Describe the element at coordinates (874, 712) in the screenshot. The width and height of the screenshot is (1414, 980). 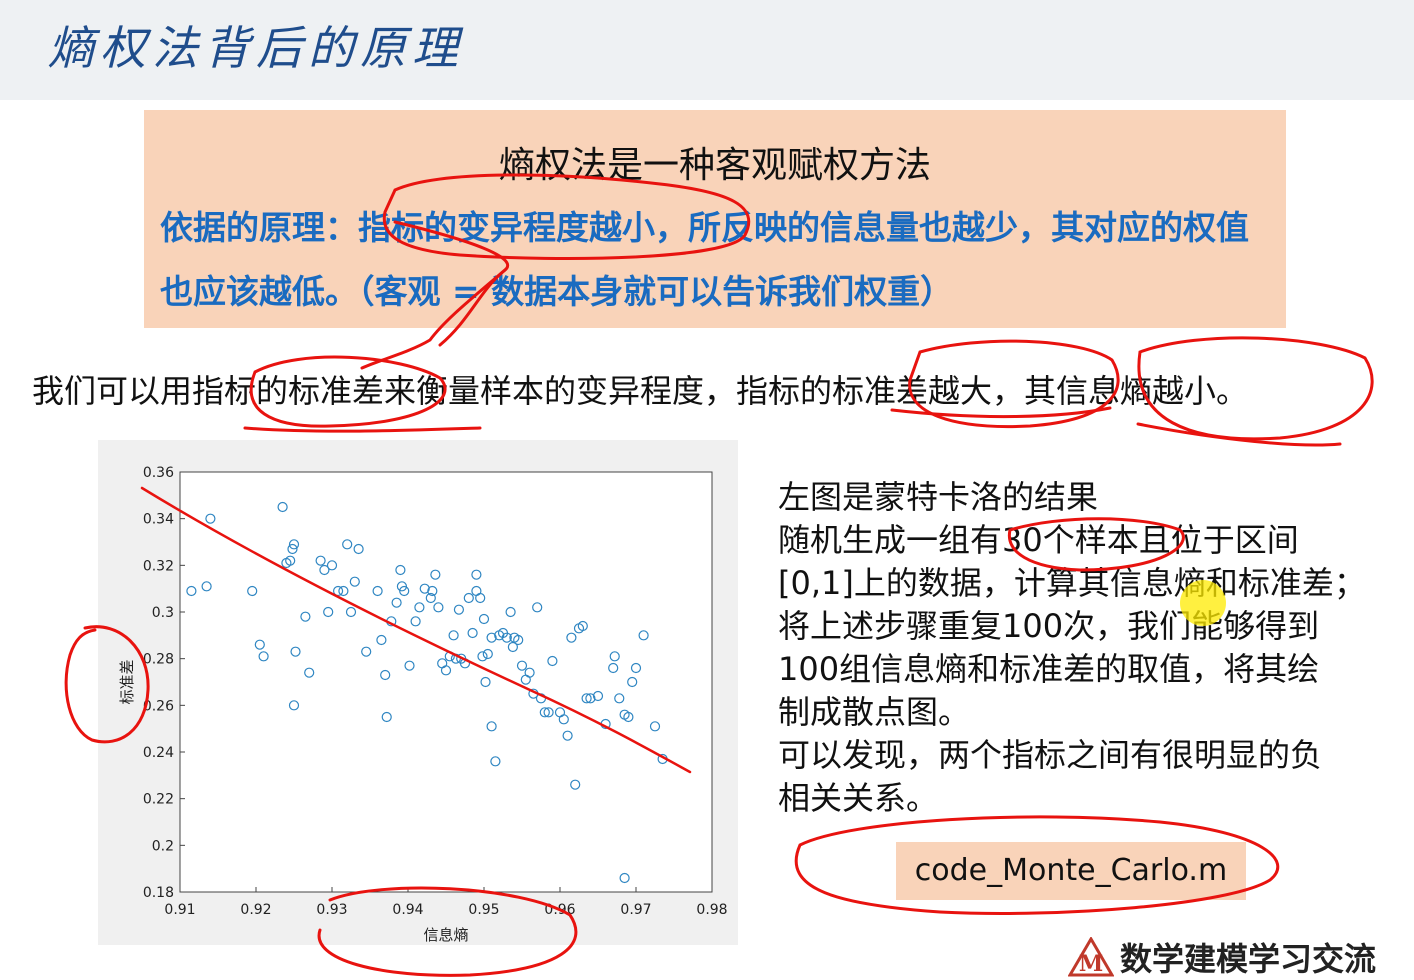
I see `explanation-line: 制成散点图。` at that location.